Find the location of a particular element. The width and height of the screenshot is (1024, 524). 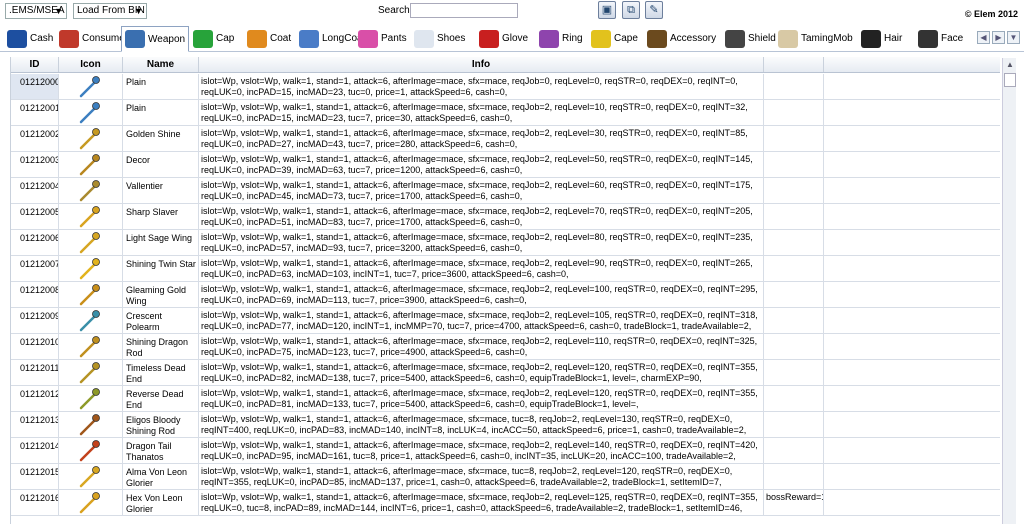

cell-id: 01212002 is located at coordinates (35, 138).